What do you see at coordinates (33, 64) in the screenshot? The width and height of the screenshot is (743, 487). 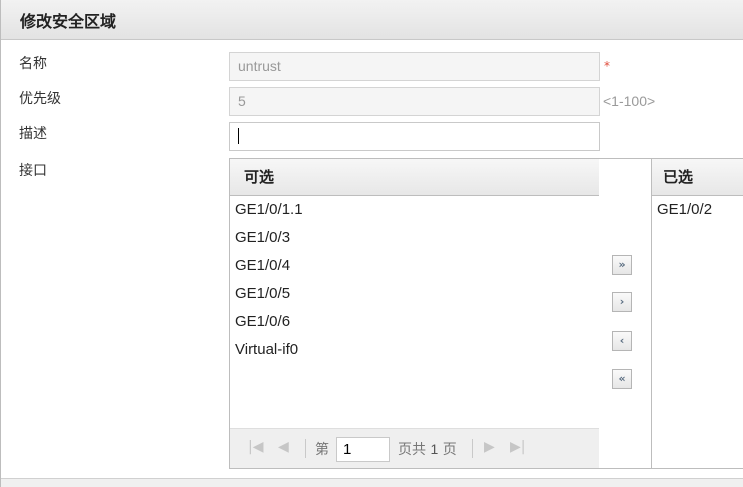 I see `name-label: 名称` at bounding box center [33, 64].